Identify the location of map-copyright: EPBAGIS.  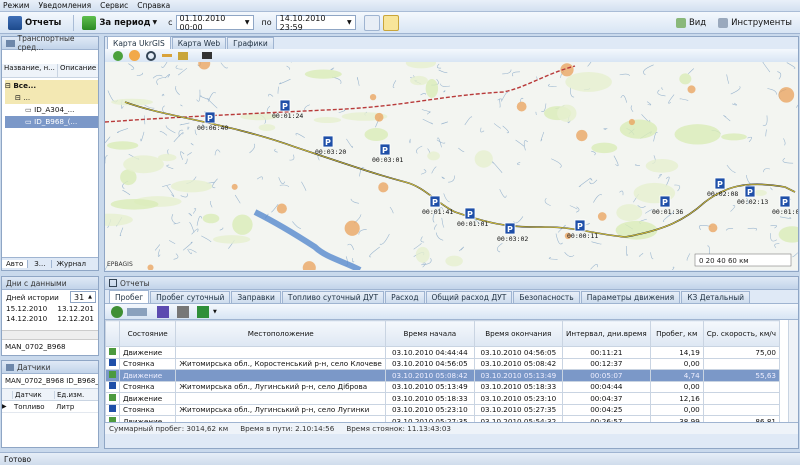
(120, 264).